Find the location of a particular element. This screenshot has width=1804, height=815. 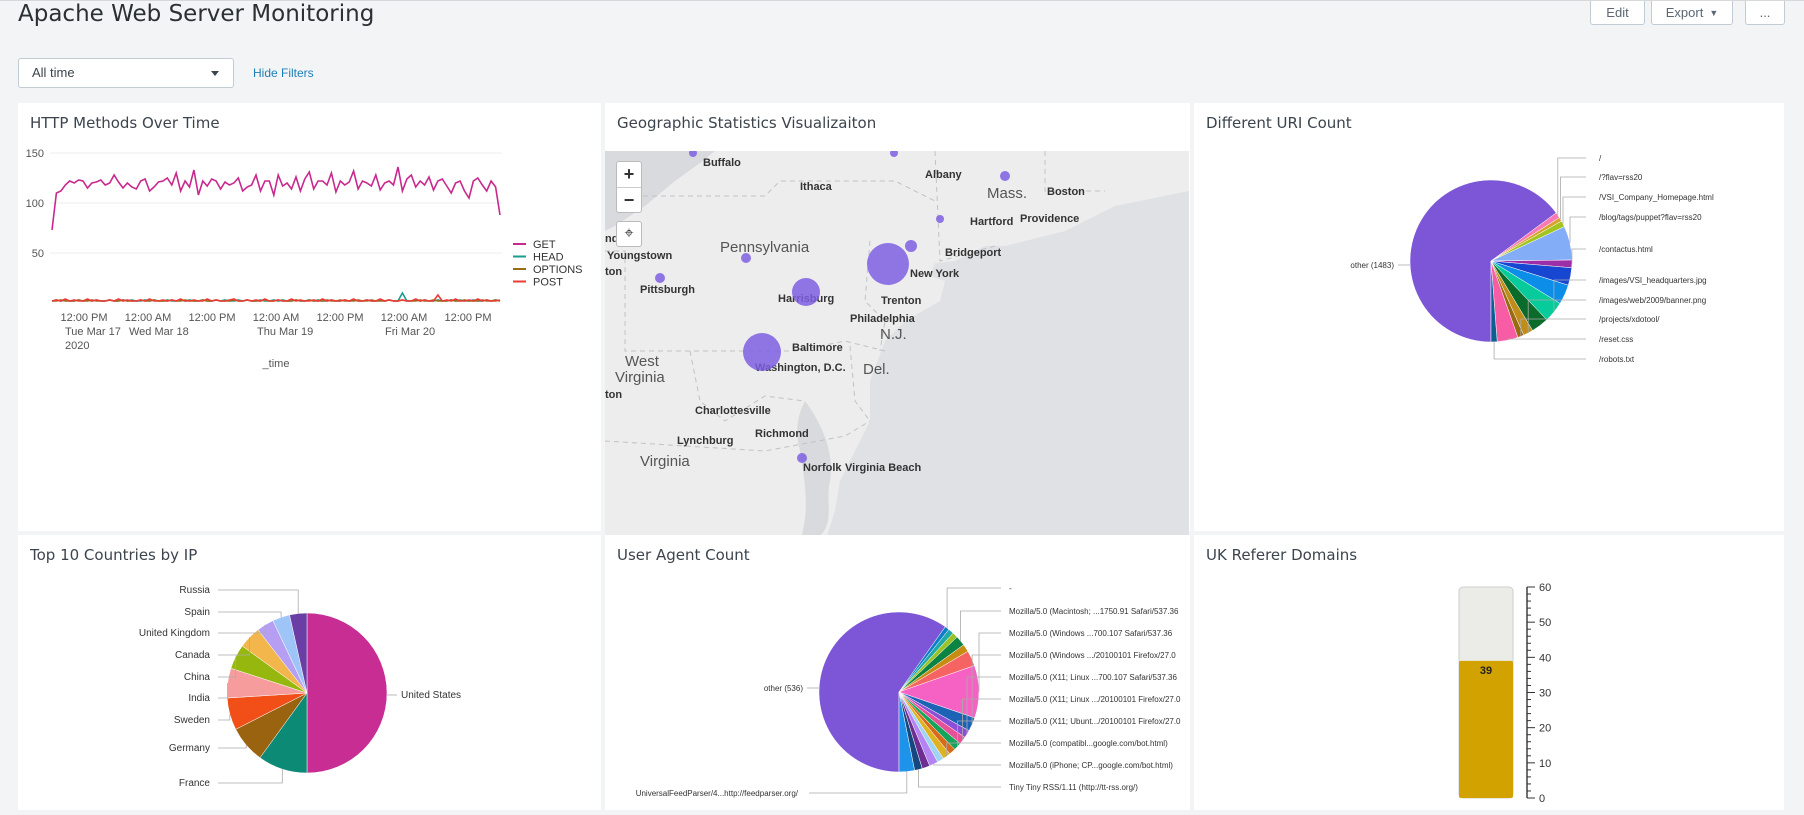

gauge-tick-label: 30 is located at coordinates (1545, 694).